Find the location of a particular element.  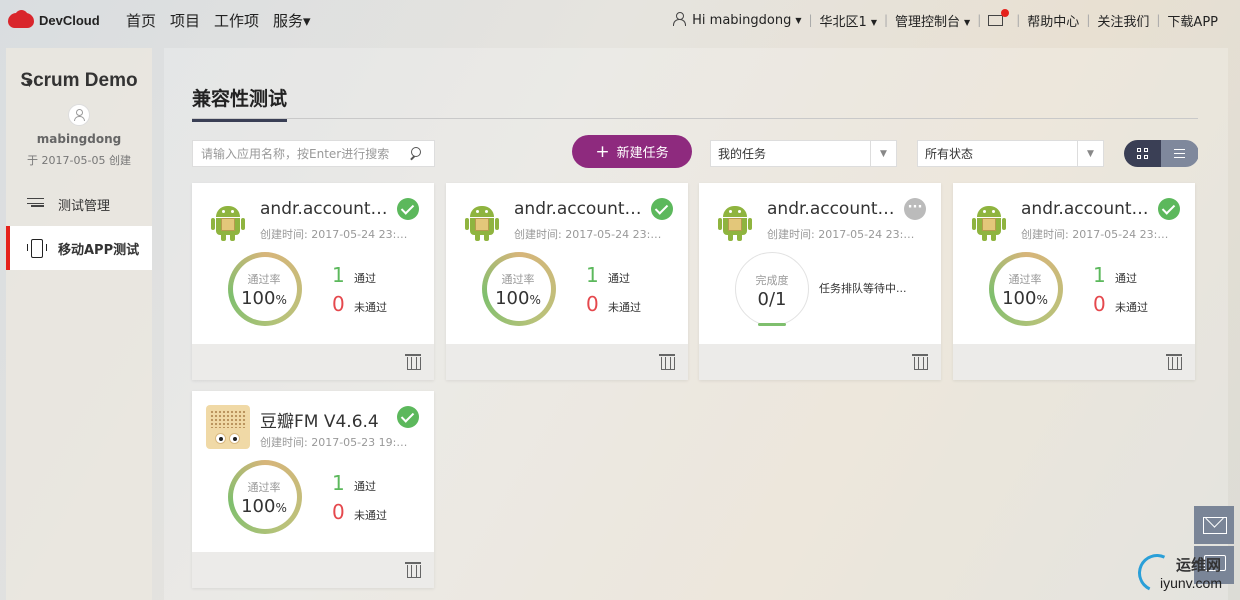

console-menu: 管理控制台 ▼ is located at coordinates (932, 20).